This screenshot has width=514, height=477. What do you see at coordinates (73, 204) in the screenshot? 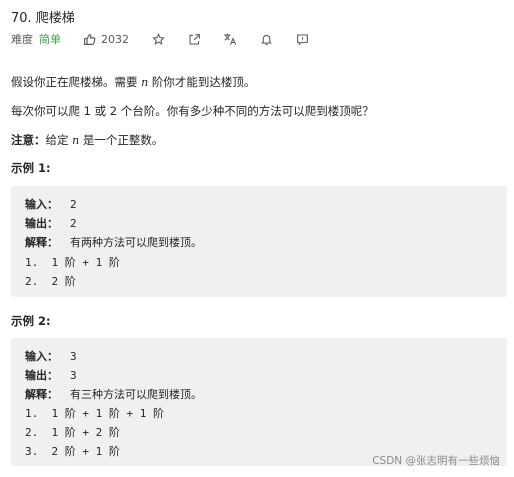
I see `input-value: 2` at bounding box center [73, 204].